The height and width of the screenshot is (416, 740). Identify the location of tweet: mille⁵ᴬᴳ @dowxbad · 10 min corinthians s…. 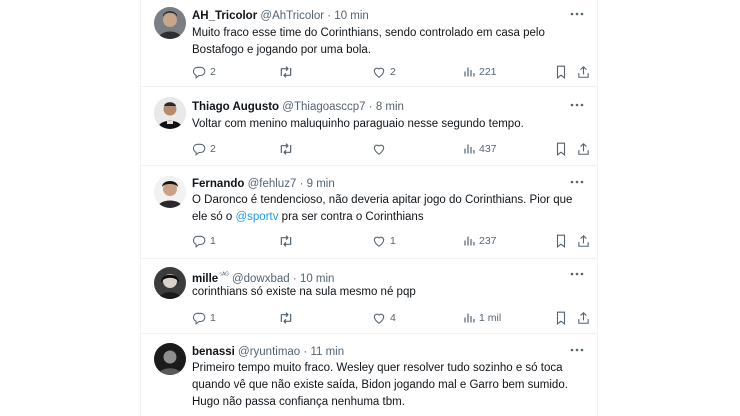
(369, 296).